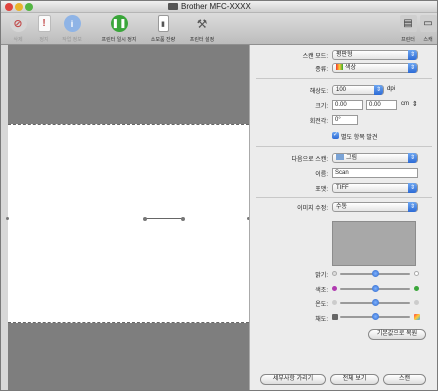 The height and width of the screenshot is (391, 438). Describe the element at coordinates (375, 302) in the screenshot. I see `temperature-knob` at that location.